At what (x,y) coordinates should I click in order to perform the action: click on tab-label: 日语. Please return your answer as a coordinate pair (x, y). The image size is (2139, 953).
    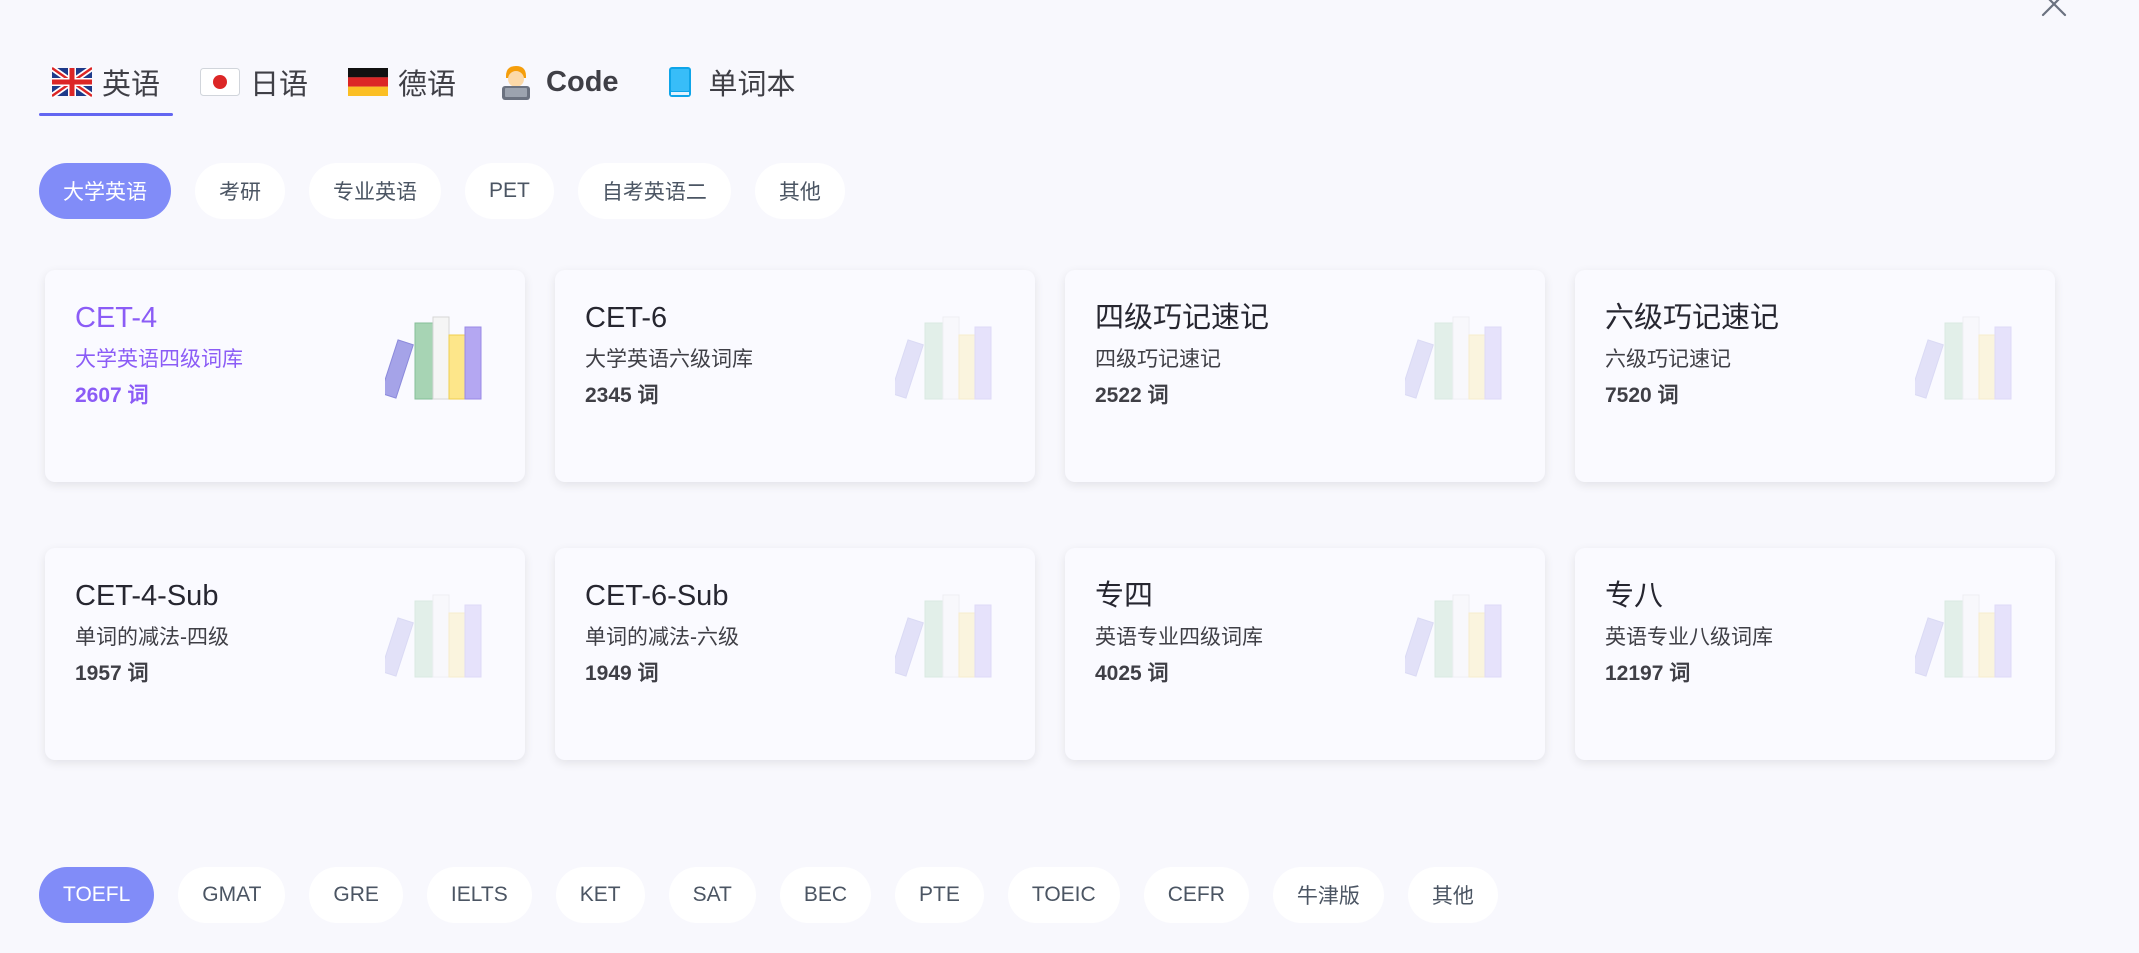
    Looking at the image, I should click on (279, 85).